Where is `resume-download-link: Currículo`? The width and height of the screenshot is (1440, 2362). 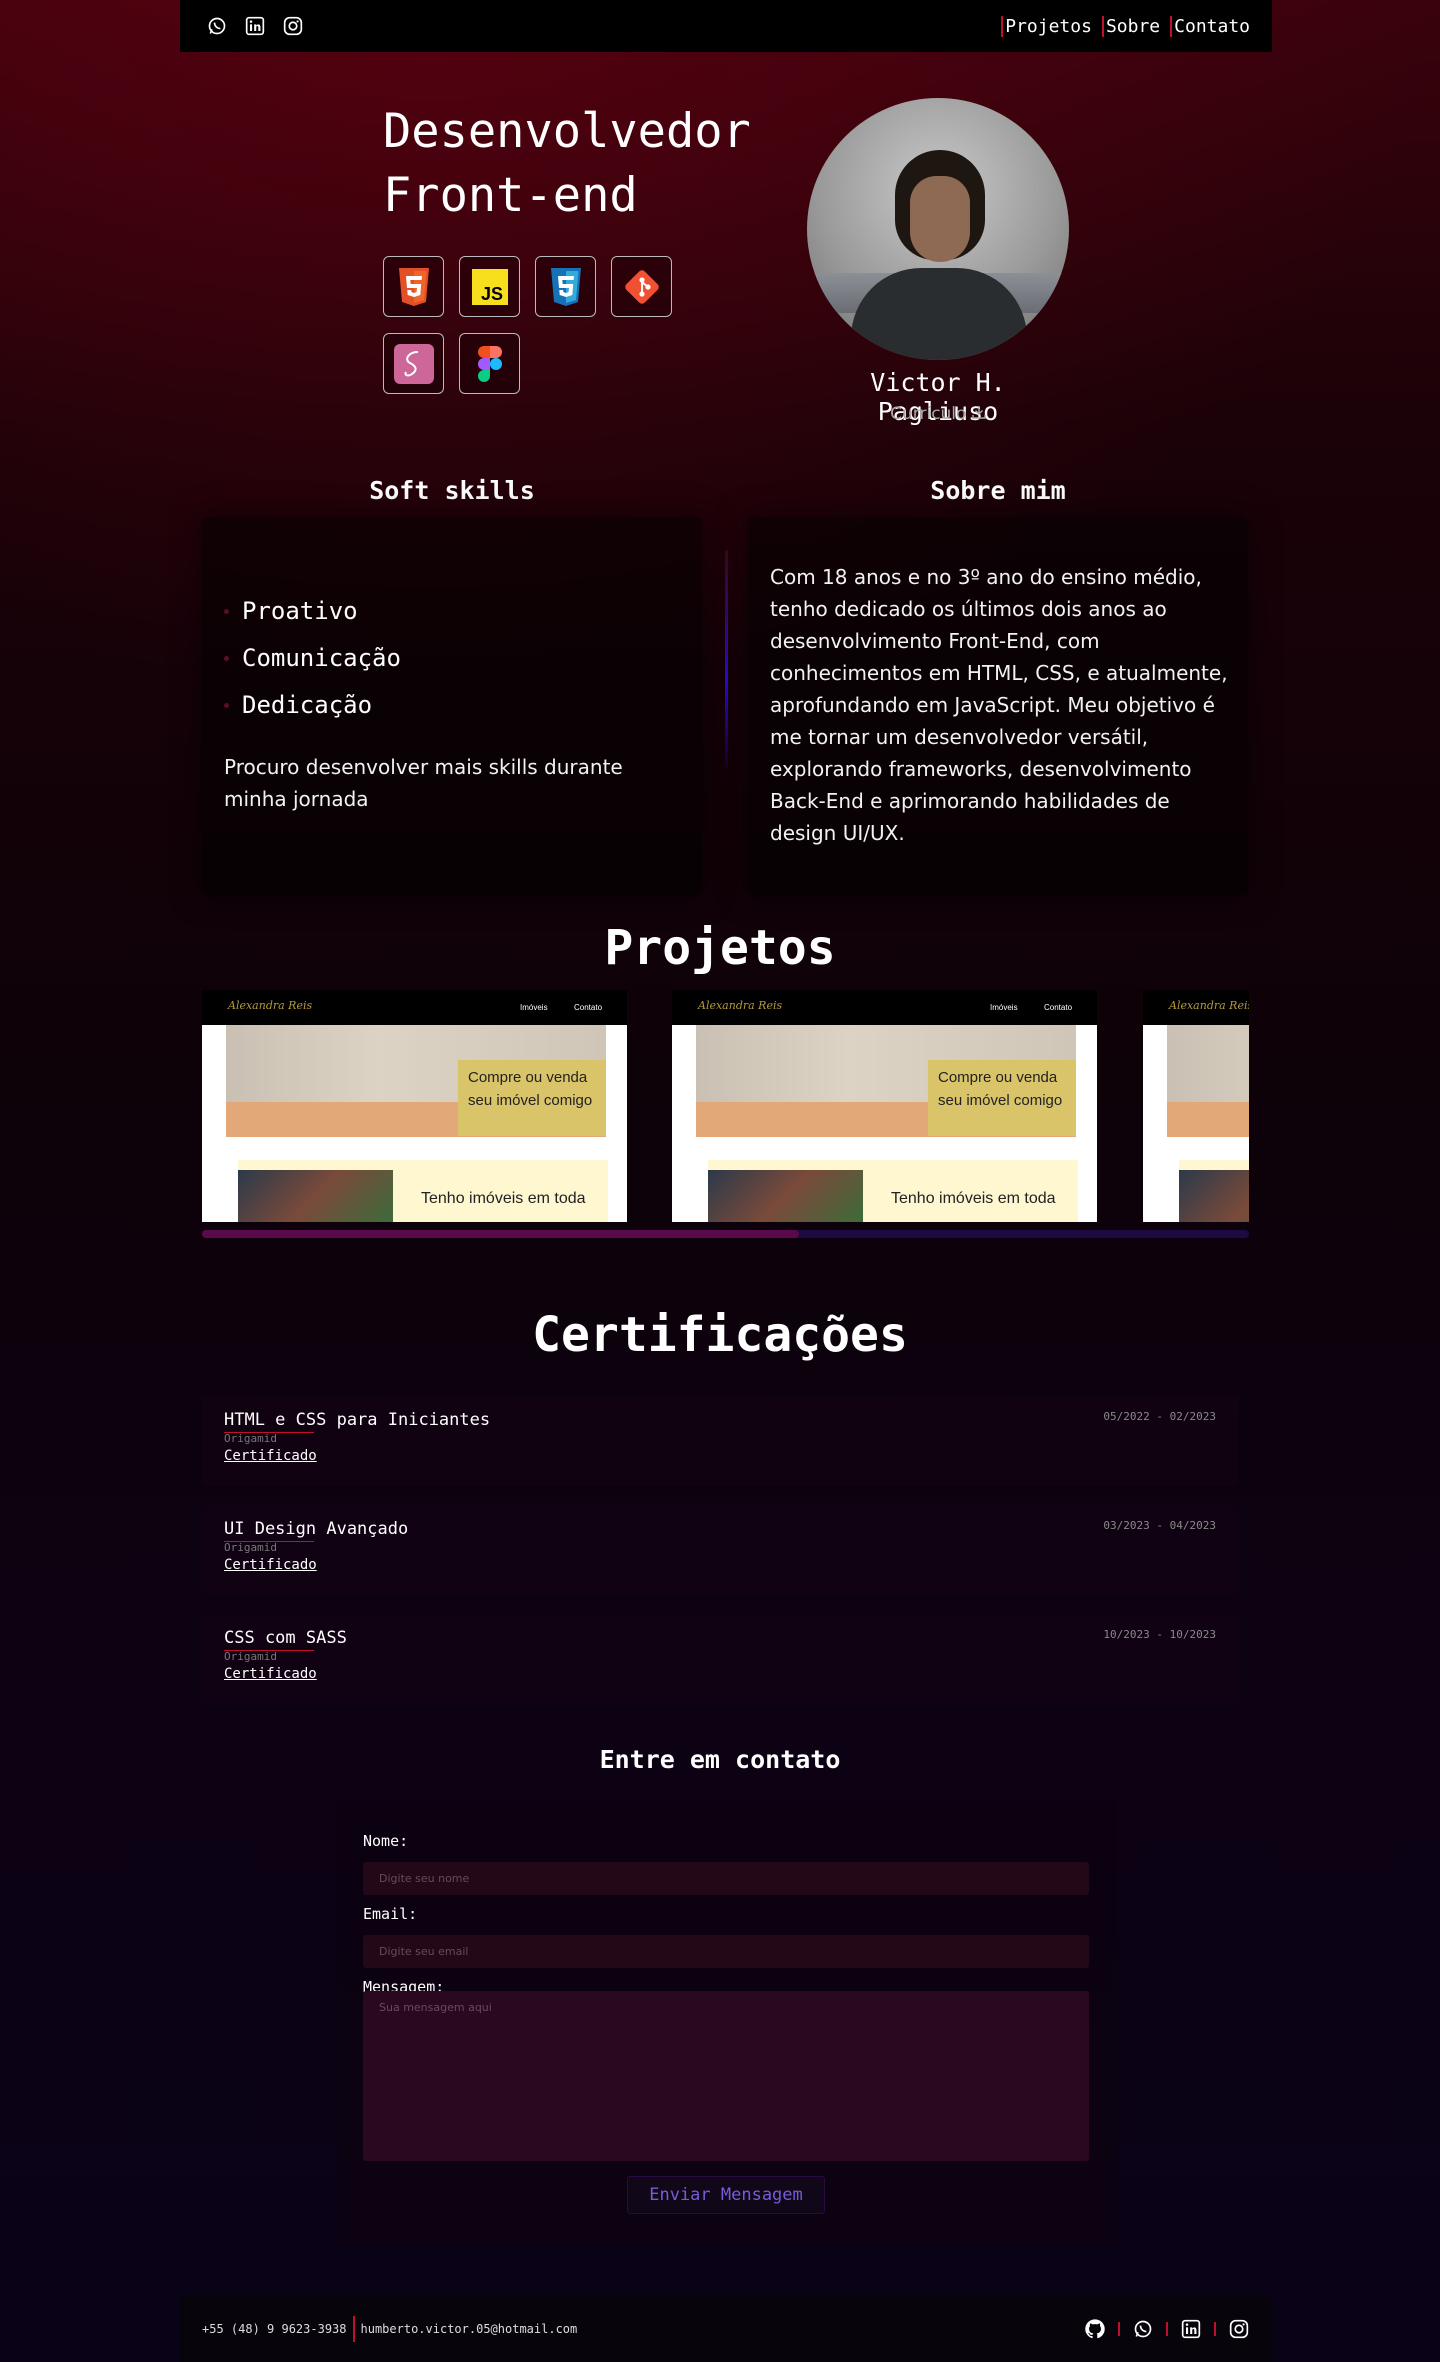
resume-download-link: Currículo is located at coordinates (938, 414).